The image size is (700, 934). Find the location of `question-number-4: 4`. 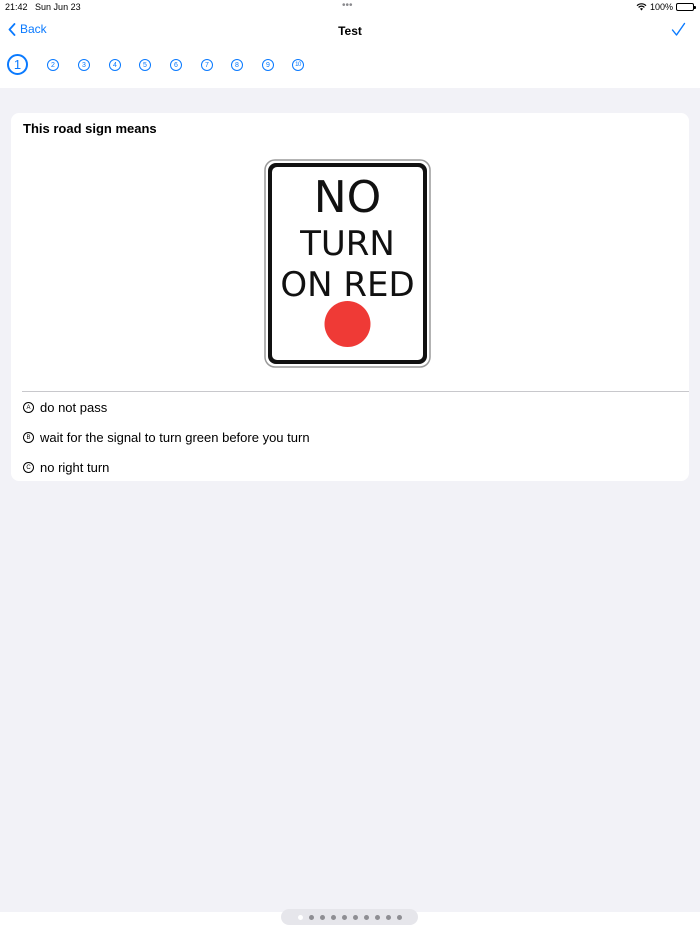

question-number-4: 4 is located at coordinates (115, 65).